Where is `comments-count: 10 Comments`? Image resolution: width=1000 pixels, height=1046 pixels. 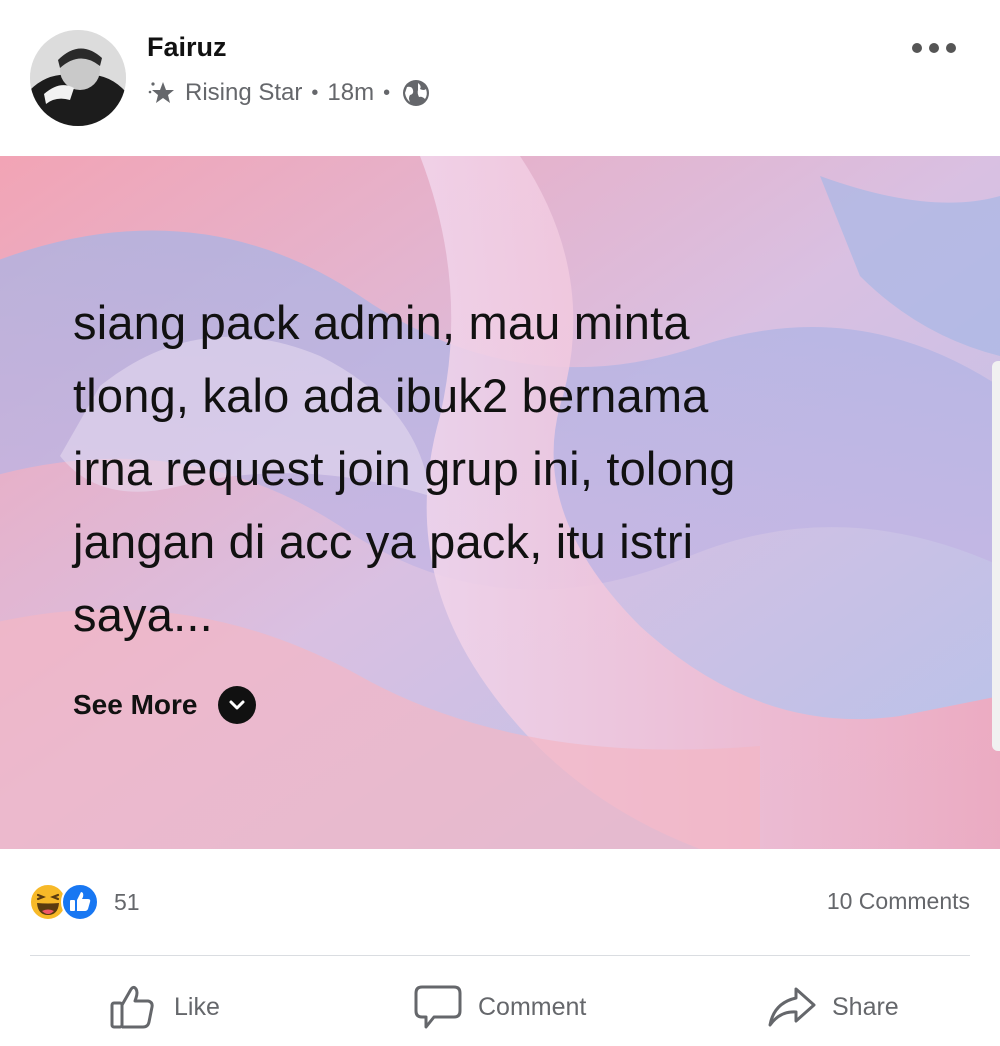
comments-count: 10 Comments is located at coordinates (898, 901).